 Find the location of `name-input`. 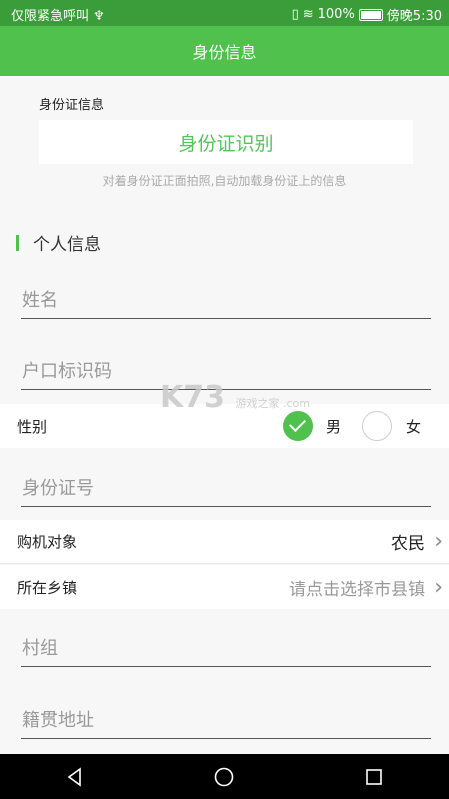

name-input is located at coordinates (226, 301).